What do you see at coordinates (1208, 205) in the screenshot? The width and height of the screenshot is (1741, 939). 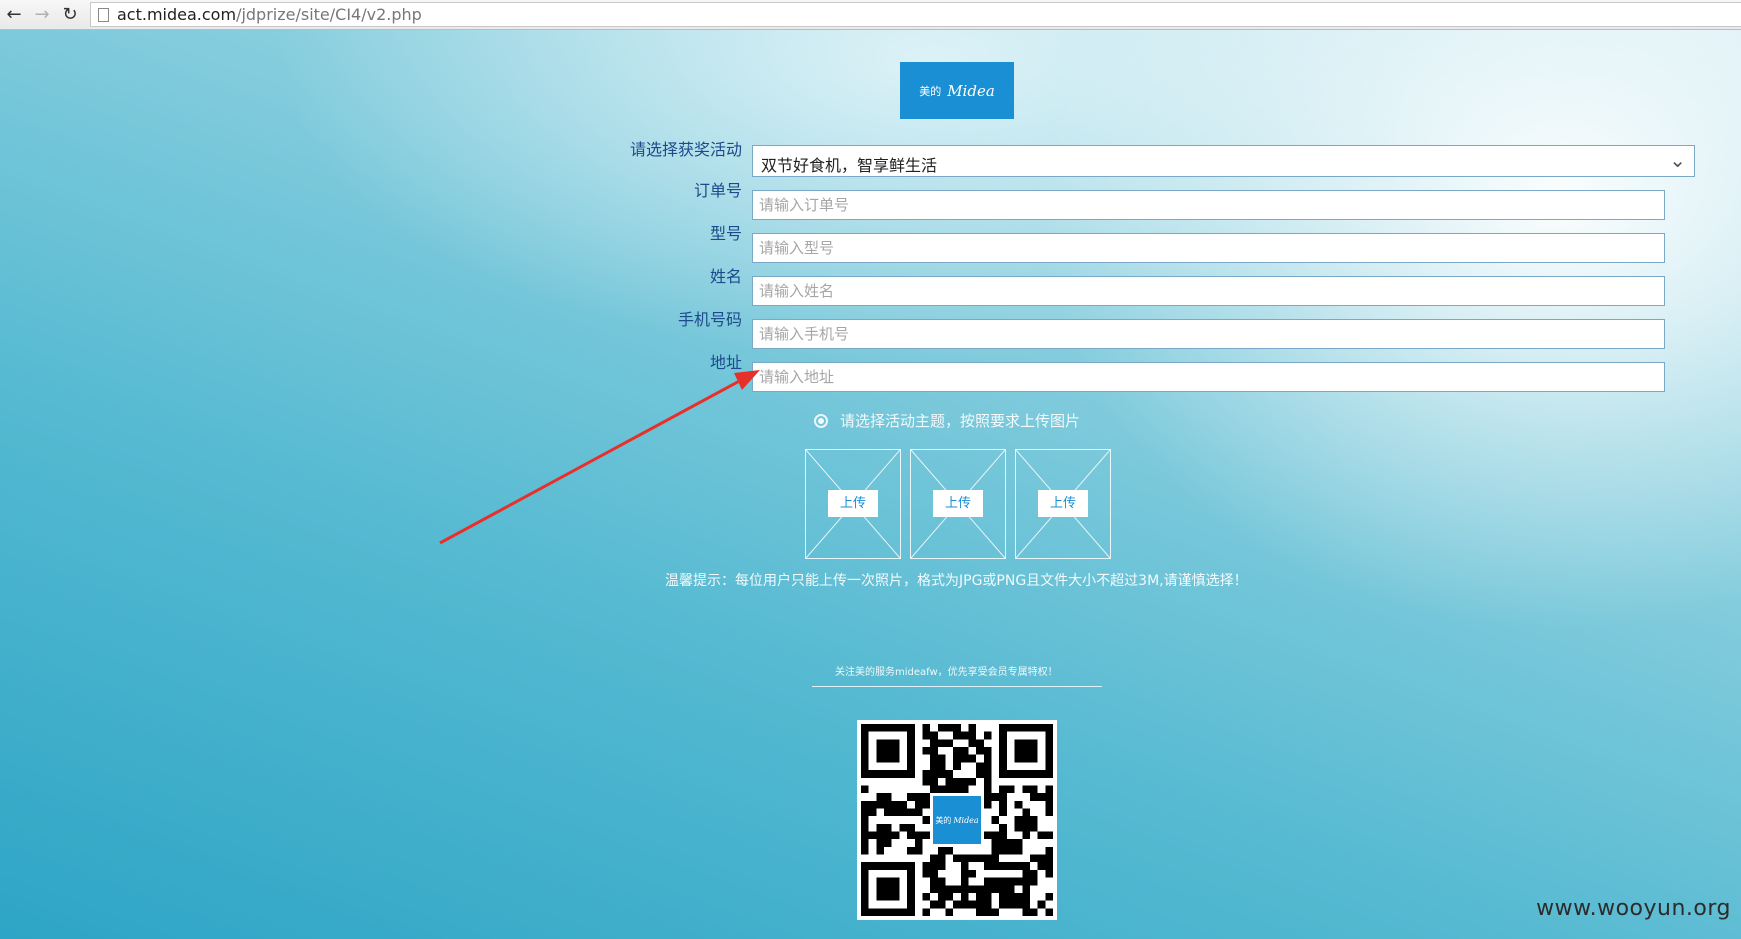 I see `order-input` at bounding box center [1208, 205].